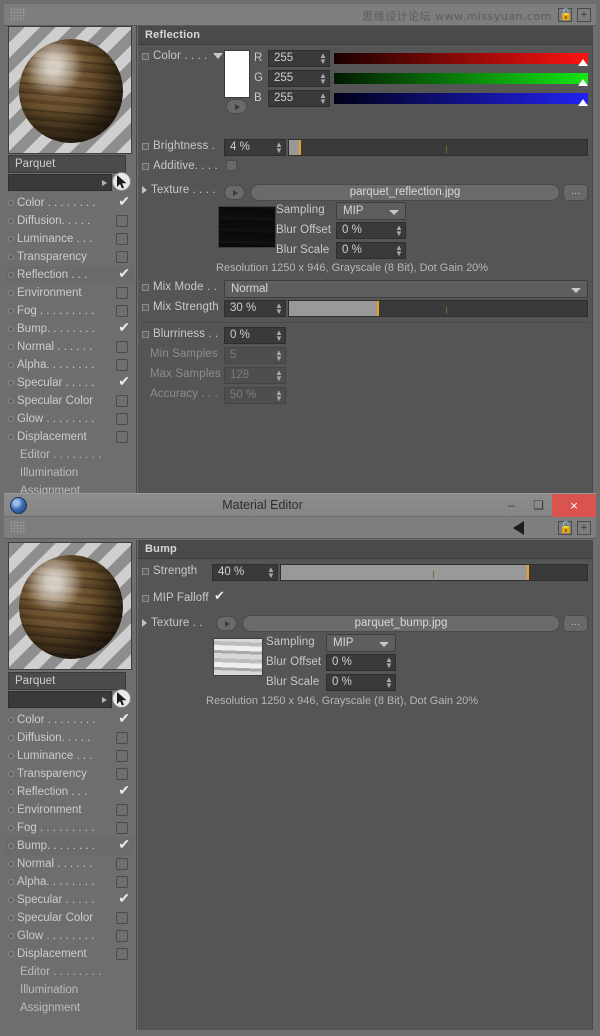 The image size is (600, 1036). I want to click on reflection-sampling-combo: MIP, so click(371, 211).